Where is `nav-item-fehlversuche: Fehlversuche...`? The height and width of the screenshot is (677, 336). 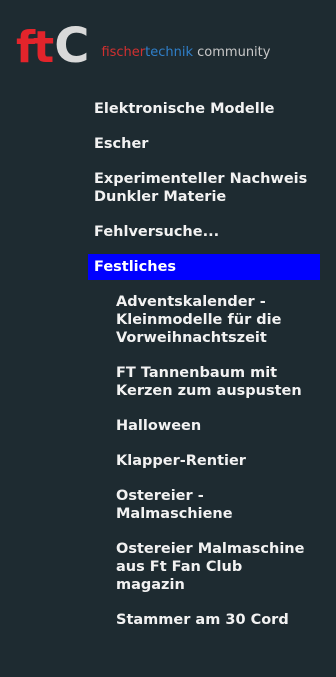 nav-item-fehlversuche: Fehlversuche... is located at coordinates (204, 232).